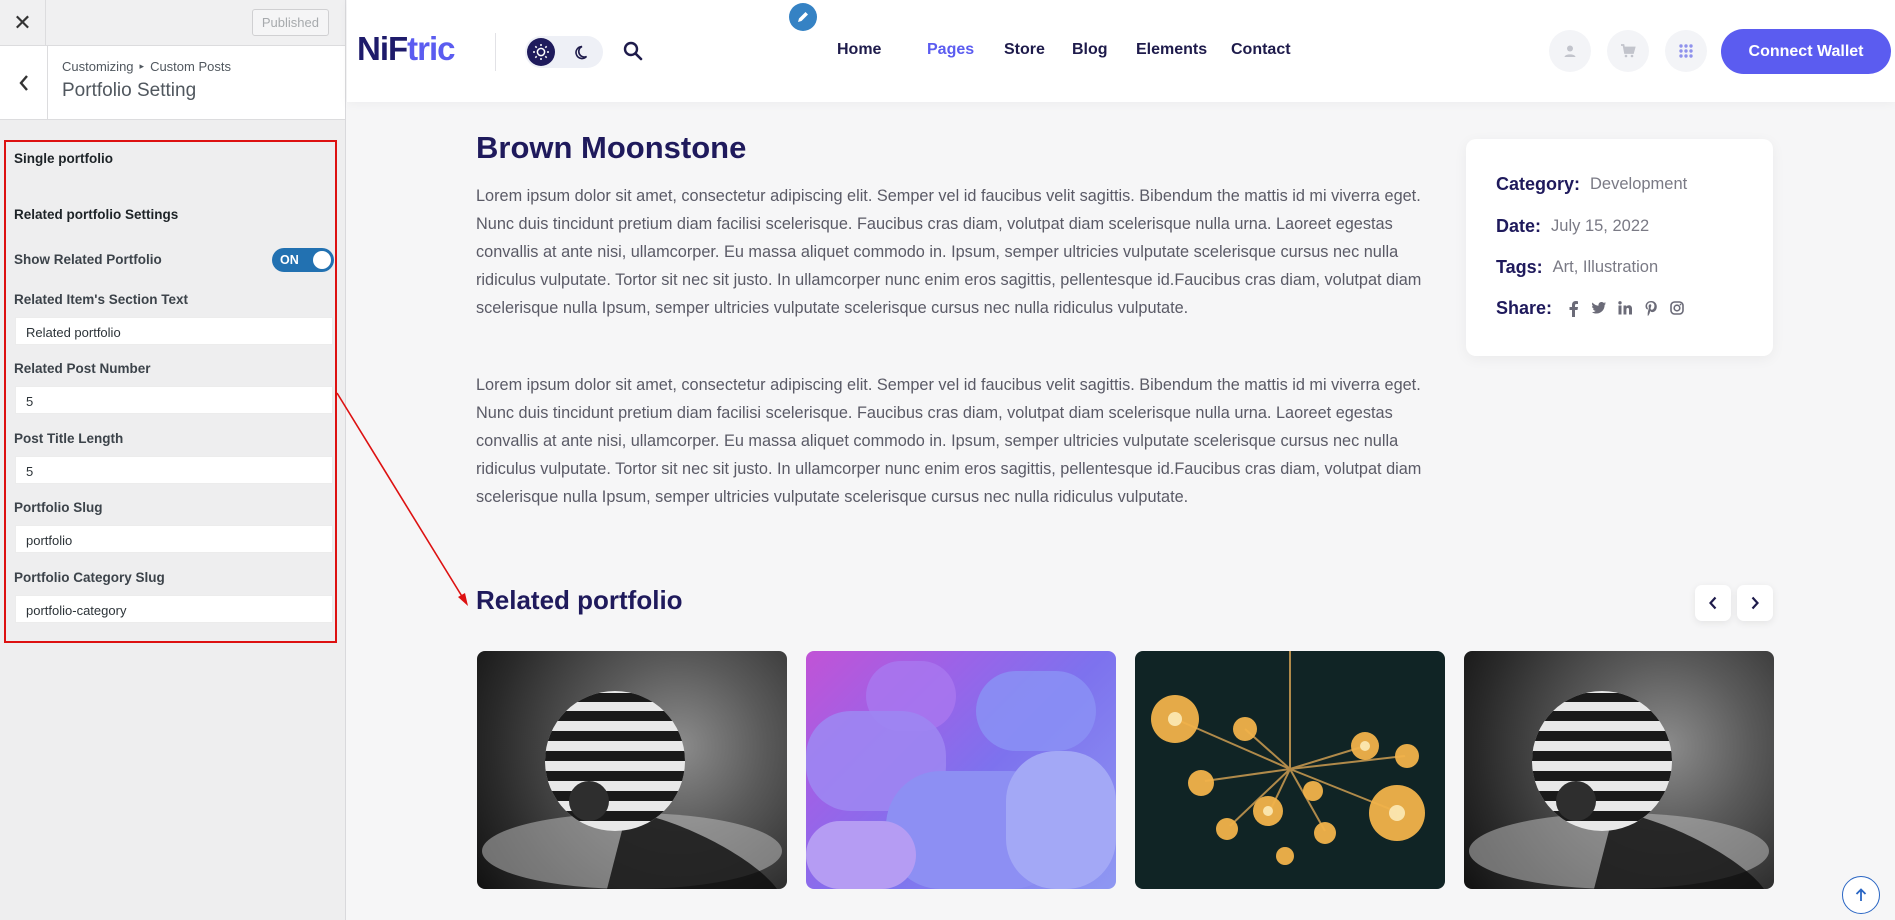  What do you see at coordinates (89, 577) in the screenshot?
I see `field-label-category-slug: Portfolio Category Slug` at bounding box center [89, 577].